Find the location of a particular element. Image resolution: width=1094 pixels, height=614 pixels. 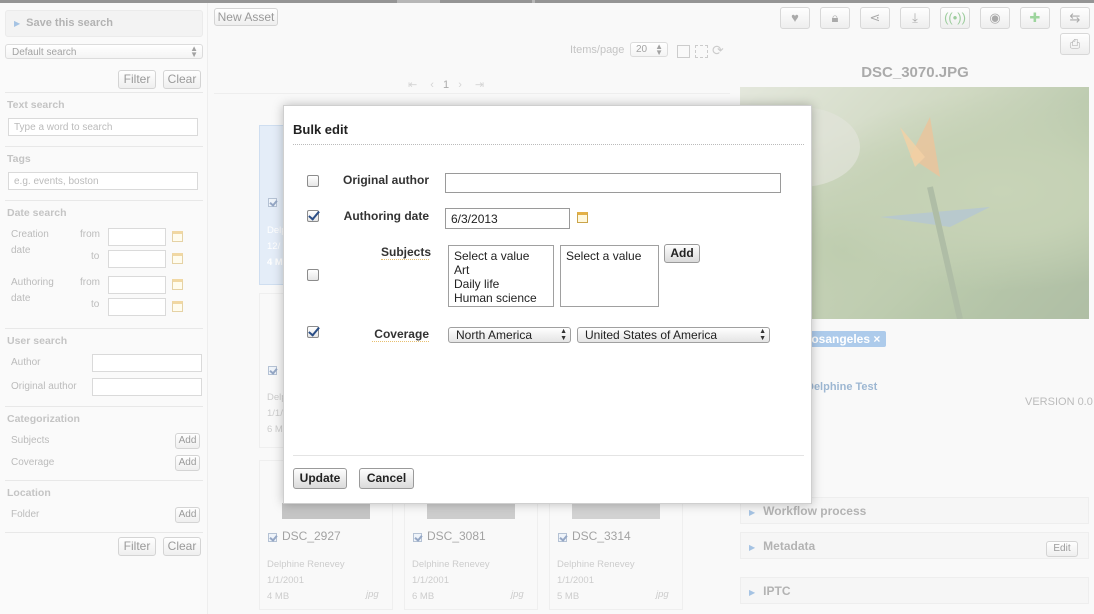

coverage-country-value: United States of America is located at coordinates (651, 335).